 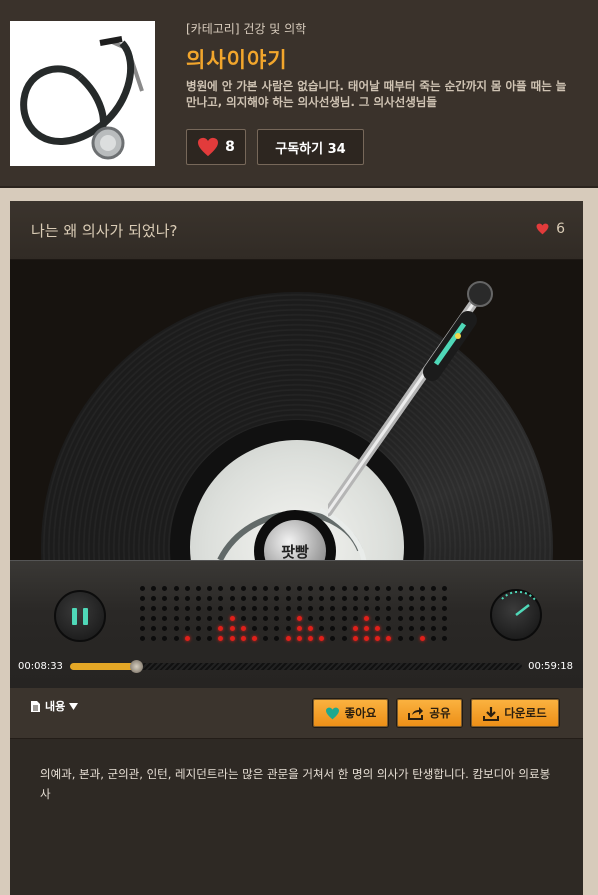 I want to click on podcast-title: 의사이야기, so click(x=237, y=59).